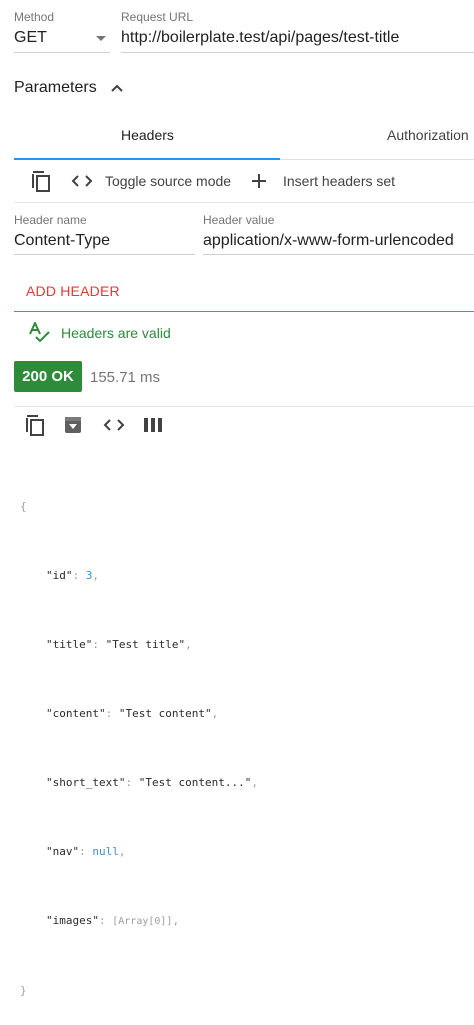 Image resolution: width=474 pixels, height=1025 pixels. Describe the element at coordinates (132, 713) in the screenshot. I see `json-line-content: "content": "Test content",` at that location.